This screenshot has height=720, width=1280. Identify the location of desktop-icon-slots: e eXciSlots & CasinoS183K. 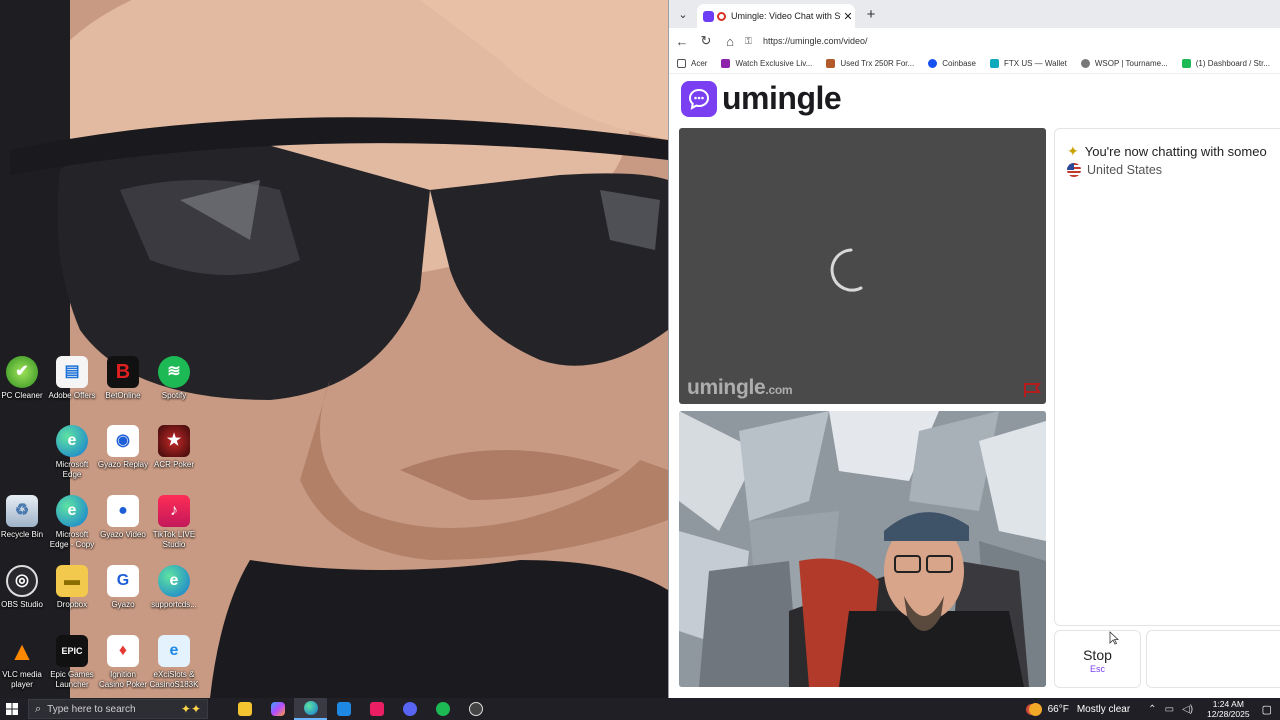
(174, 662).